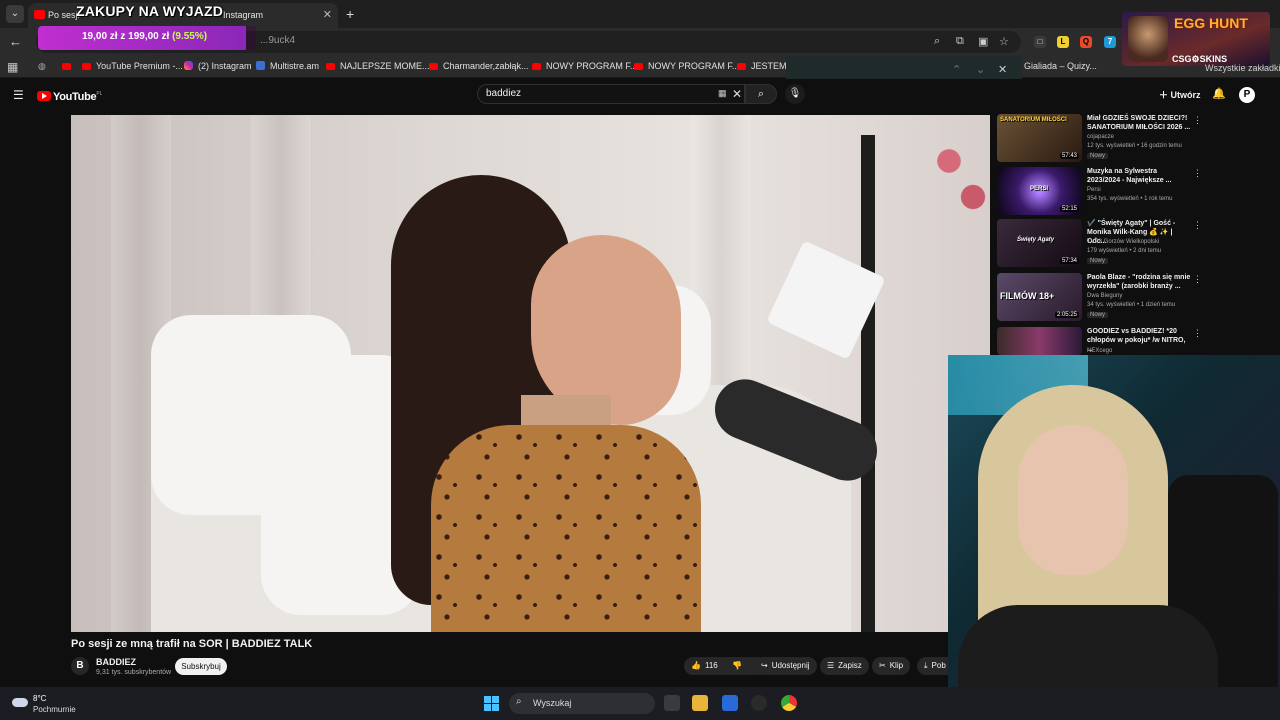 This screenshot has width=1280, height=720. Describe the element at coordinates (18, 95) in the screenshot. I see `menu-icon: ☰` at that location.